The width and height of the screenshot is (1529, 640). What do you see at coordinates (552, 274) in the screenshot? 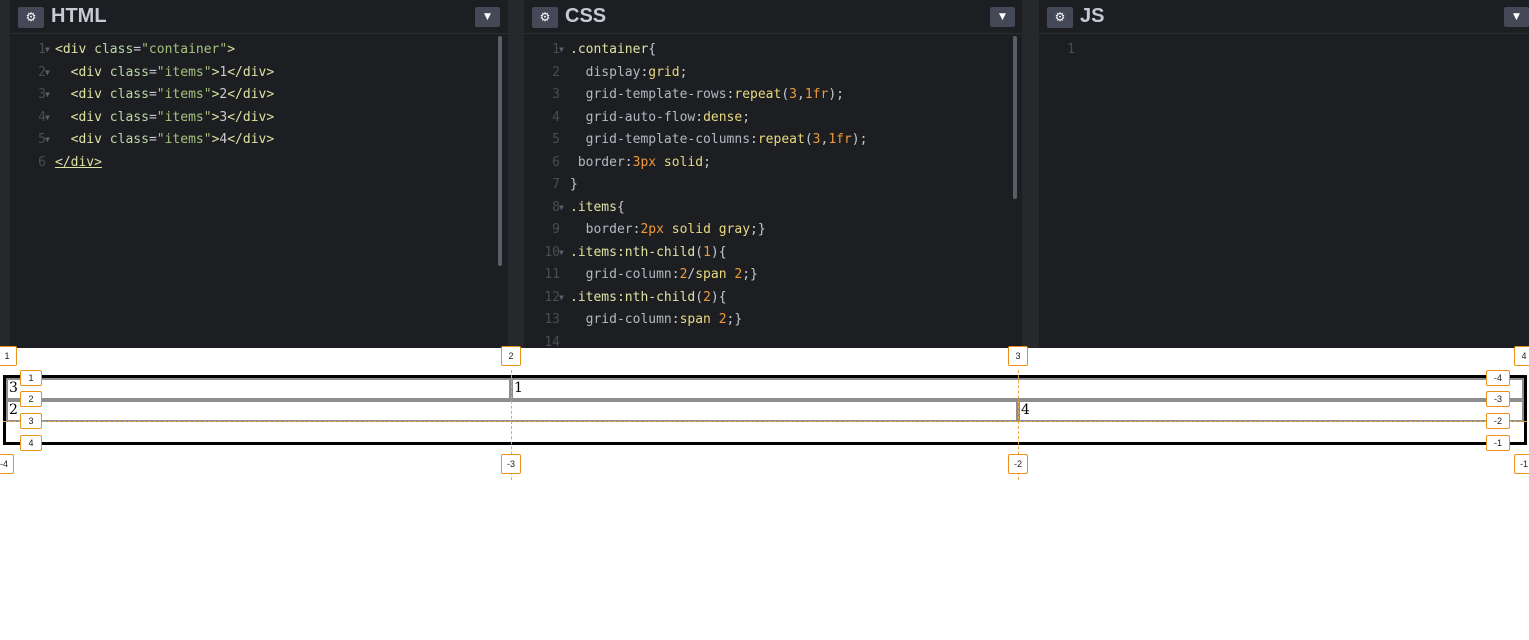
I see `line-number: 11` at bounding box center [552, 274].